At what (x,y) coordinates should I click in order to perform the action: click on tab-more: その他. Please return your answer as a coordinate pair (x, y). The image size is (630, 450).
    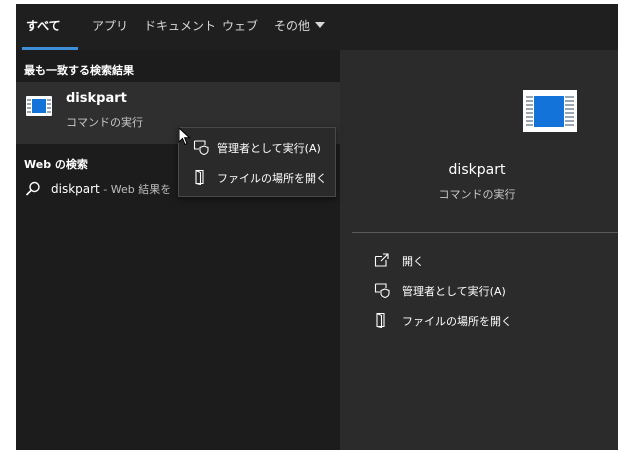
    Looking at the image, I should click on (300, 25).